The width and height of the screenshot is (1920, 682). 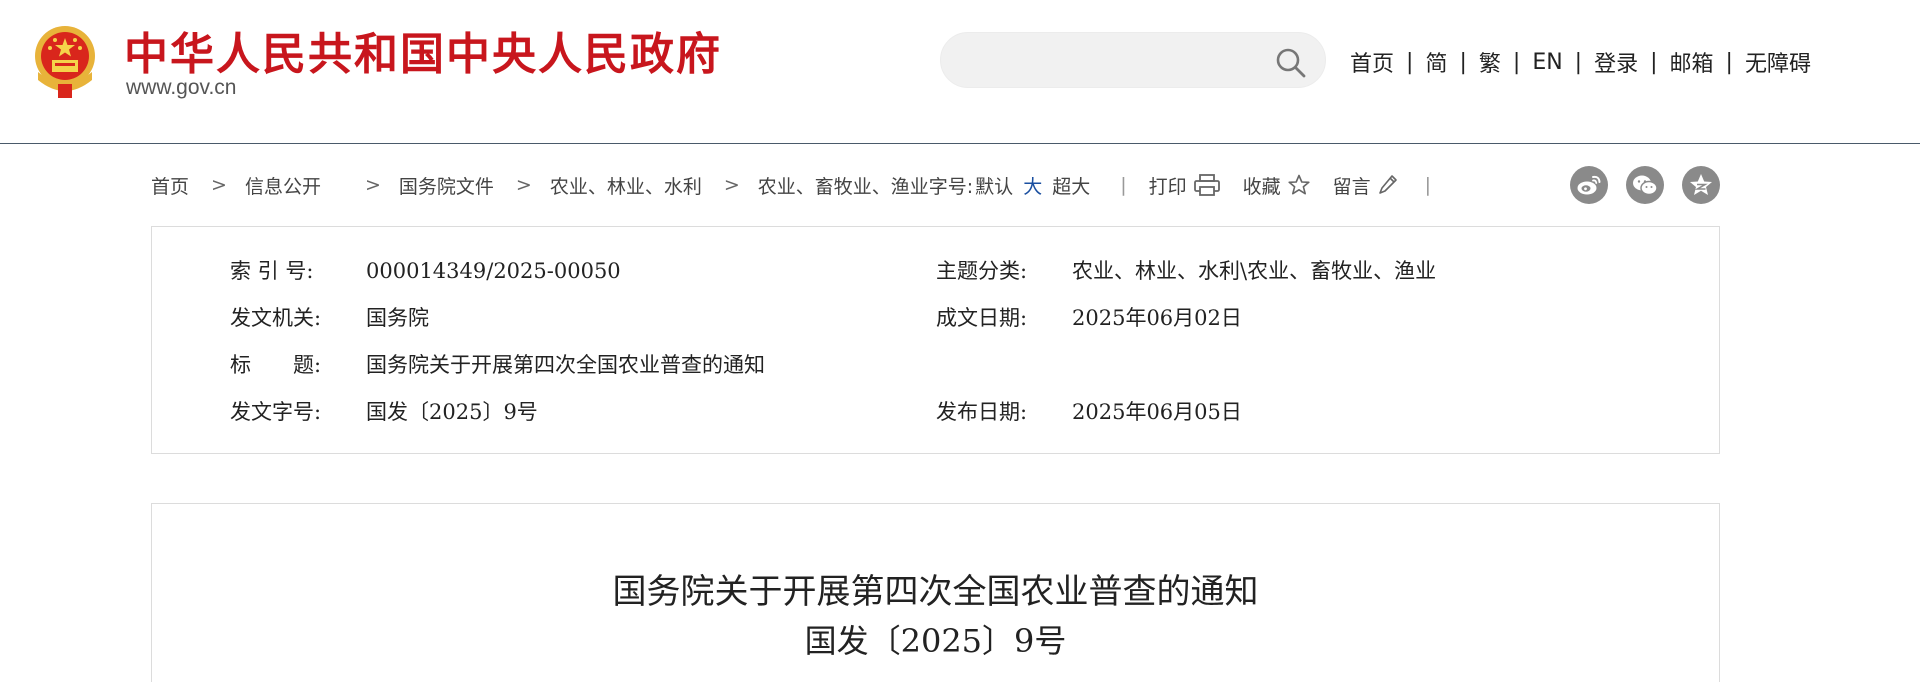 I want to click on info-doc-no-value: 国发〔2025〕9号, so click(x=452, y=412).